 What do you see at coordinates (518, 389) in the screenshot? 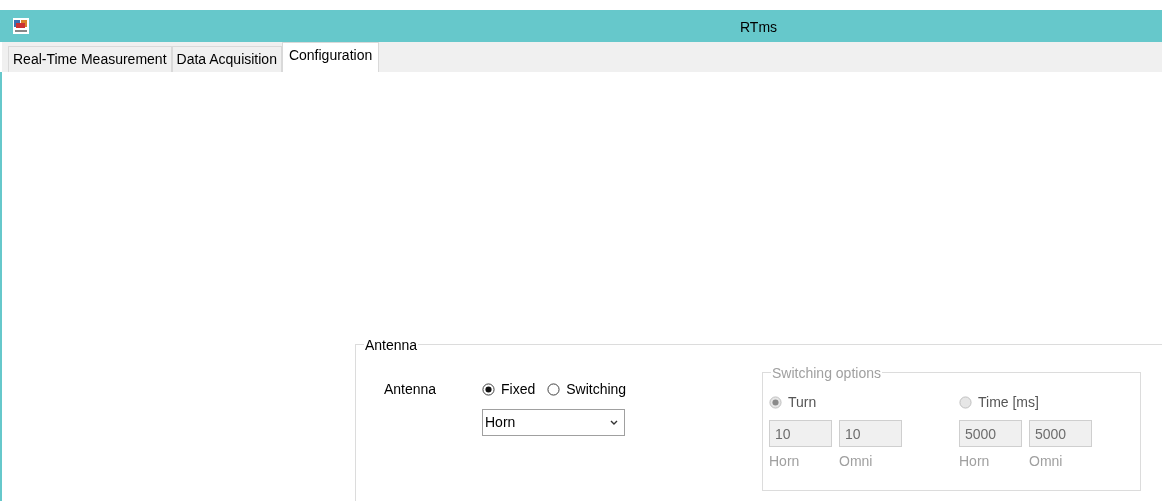
I see `radio-label: Fixed` at bounding box center [518, 389].